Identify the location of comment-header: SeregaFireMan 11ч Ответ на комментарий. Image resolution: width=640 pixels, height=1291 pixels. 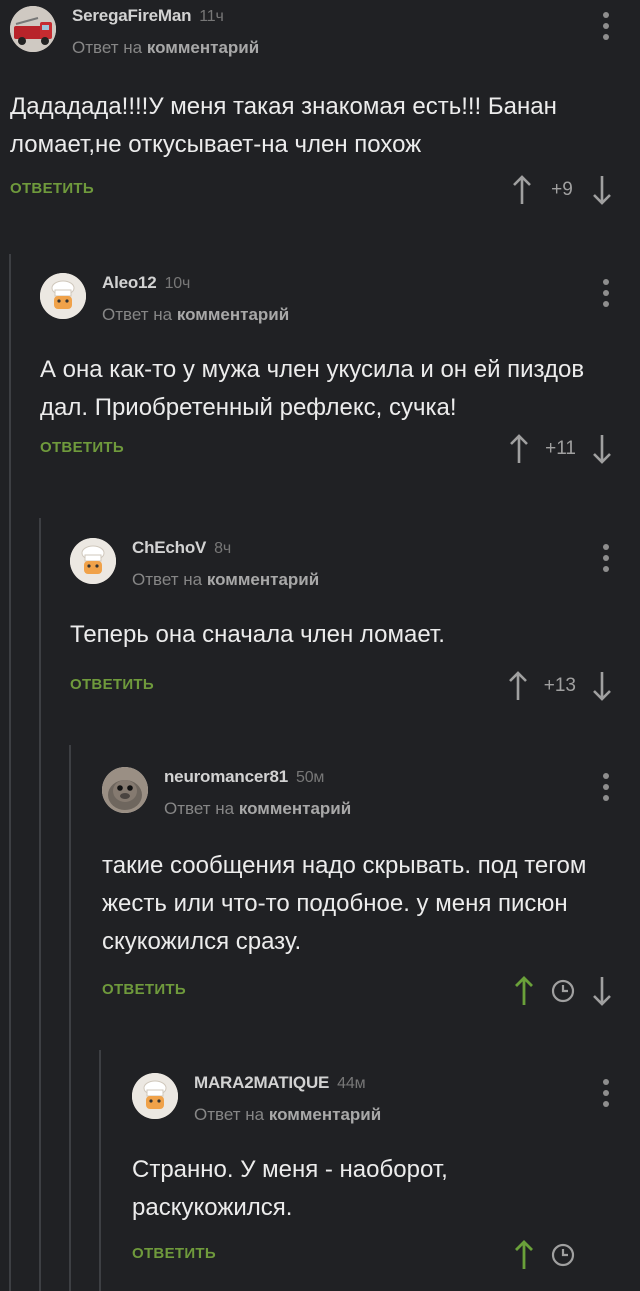
(325, 36).